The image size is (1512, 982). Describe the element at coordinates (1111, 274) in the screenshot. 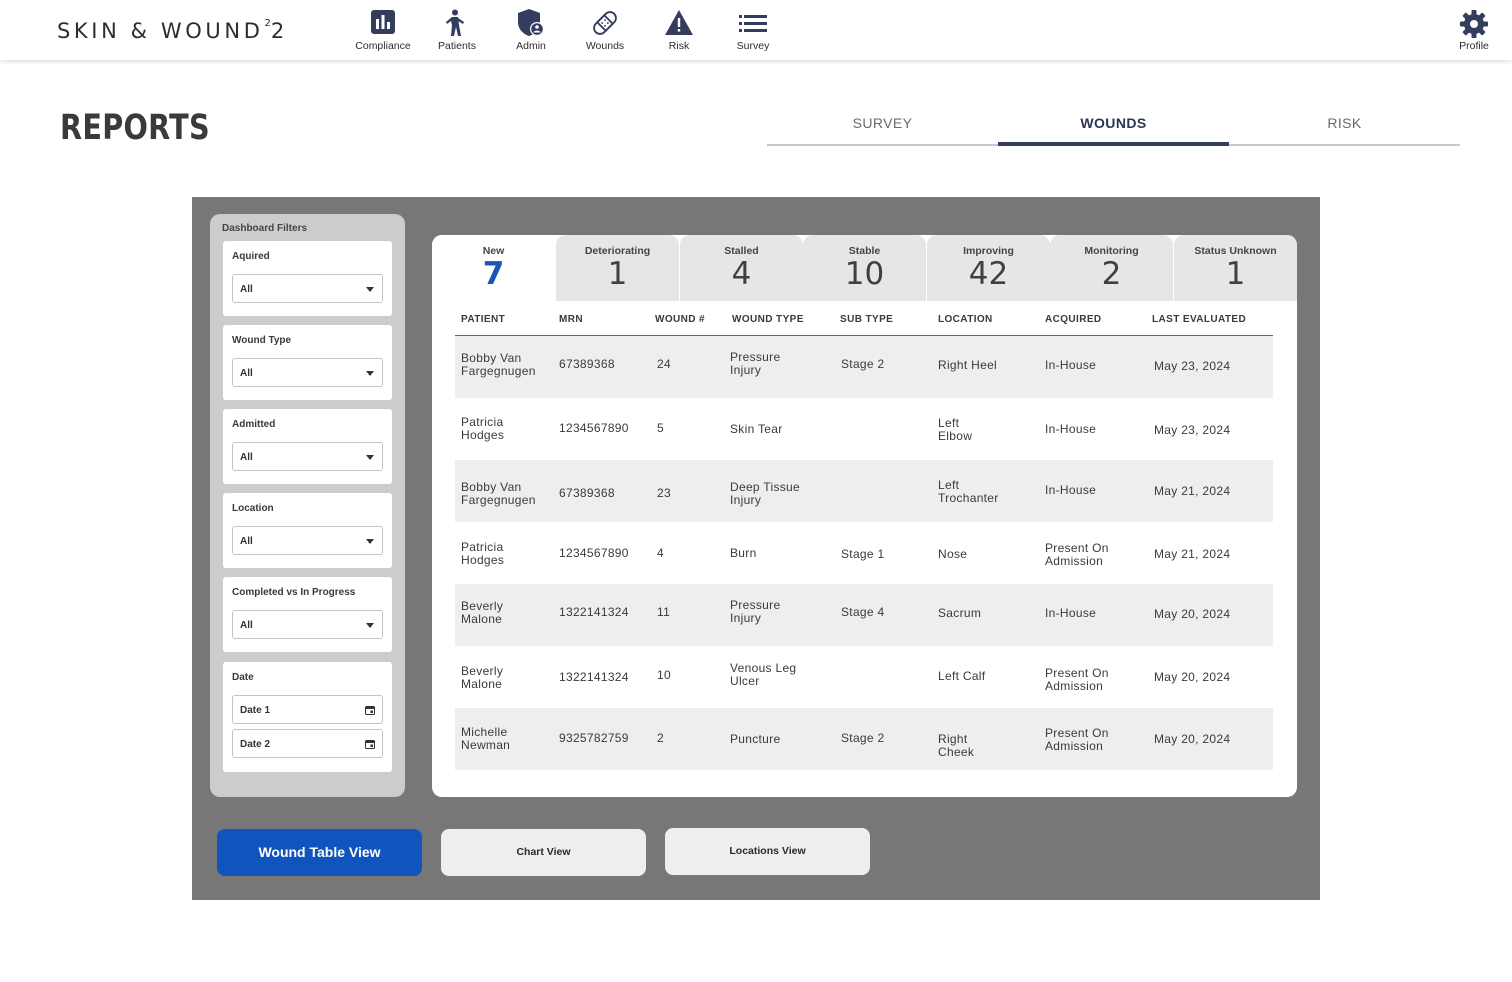

I see `status-count: 2` at that location.